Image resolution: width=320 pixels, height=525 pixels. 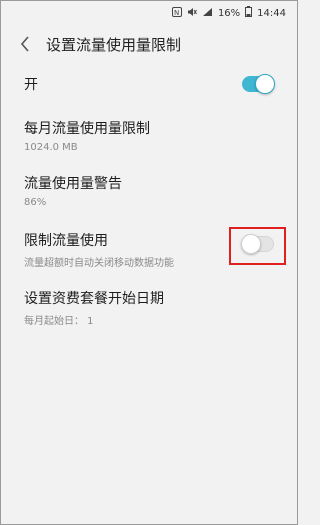 I want to click on signal-icon, so click(x=207, y=13).